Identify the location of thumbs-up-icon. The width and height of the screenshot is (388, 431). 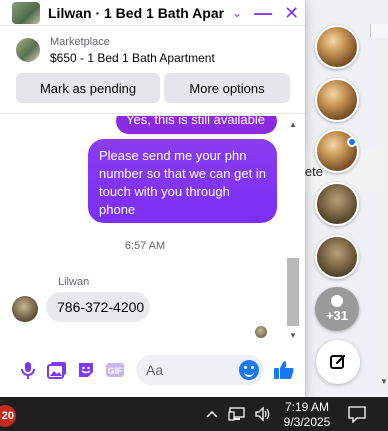
(284, 370).